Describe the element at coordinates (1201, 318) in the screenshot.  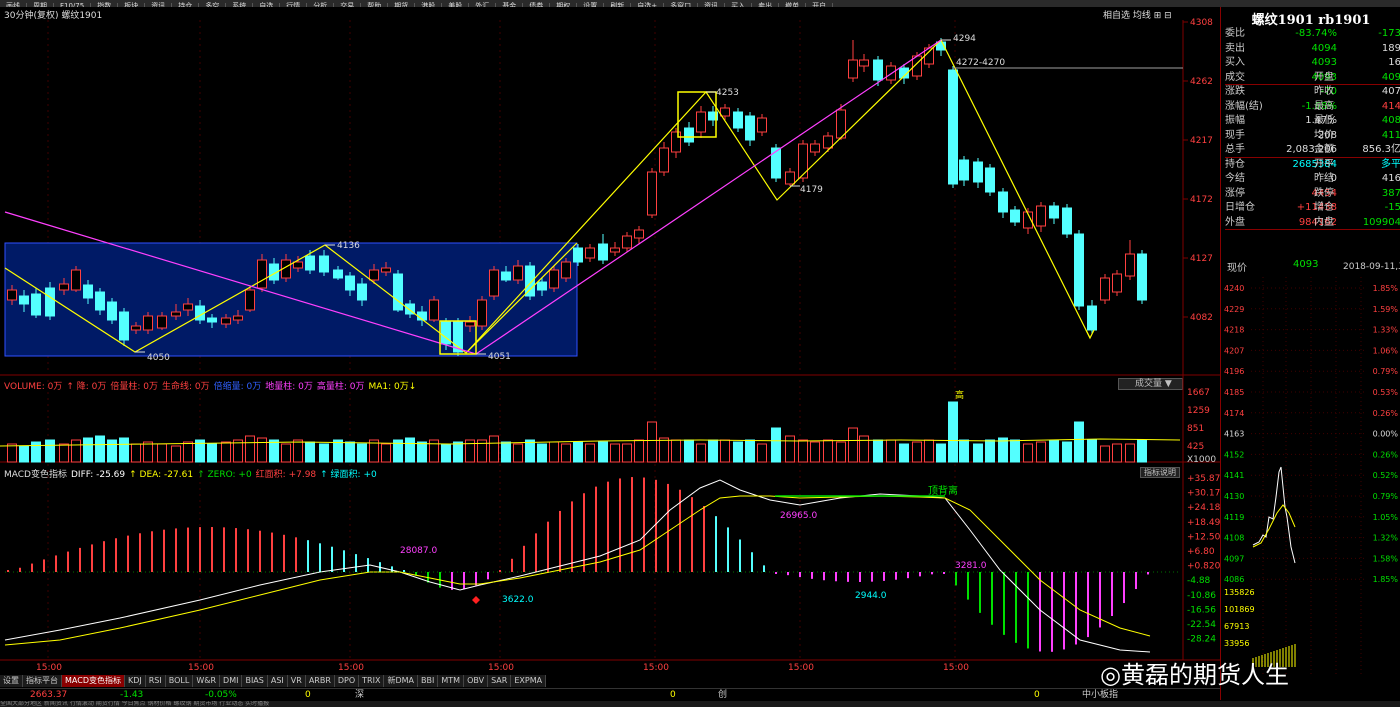
I see `price-axis-label: 4082` at that location.